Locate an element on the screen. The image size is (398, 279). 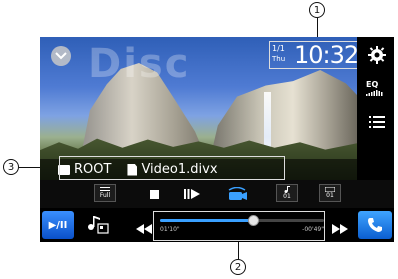
play-pause-label: ▶/II is located at coordinates (58, 225).